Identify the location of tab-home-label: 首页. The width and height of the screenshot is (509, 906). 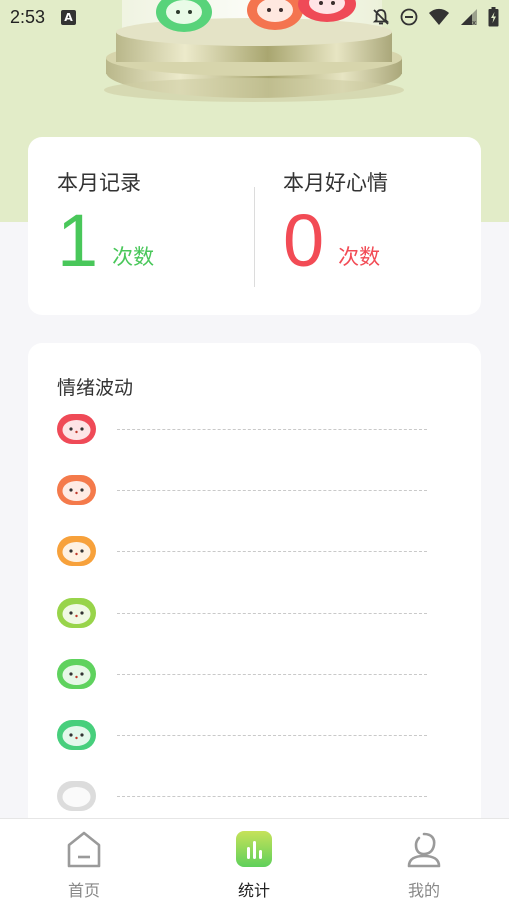
(83, 890).